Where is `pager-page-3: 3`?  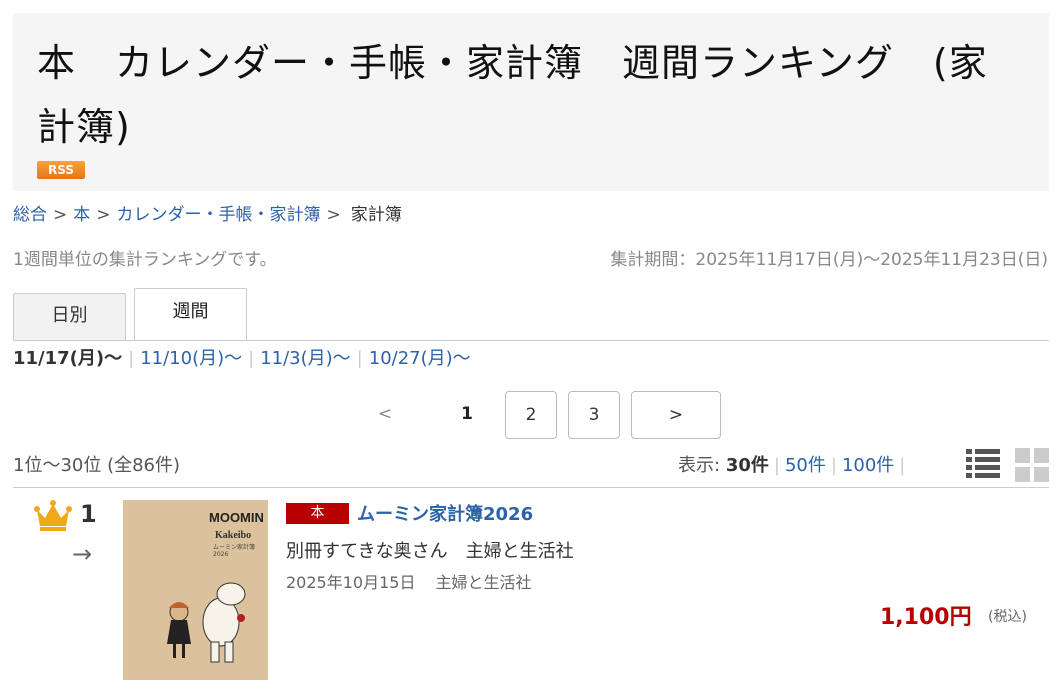 pager-page-3: 3 is located at coordinates (594, 415).